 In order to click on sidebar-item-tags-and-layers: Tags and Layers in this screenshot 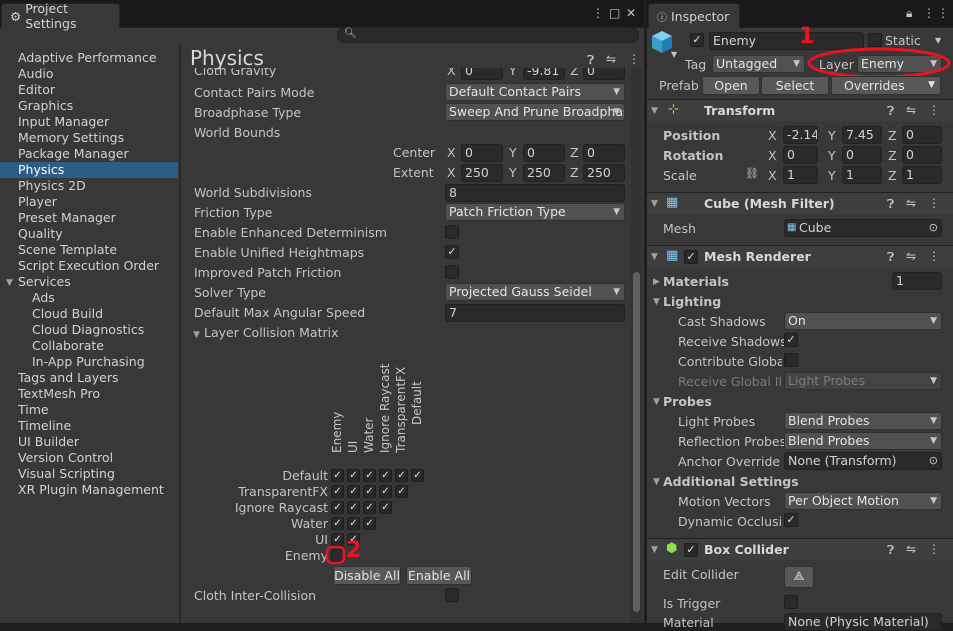, I will do `click(68, 377)`.